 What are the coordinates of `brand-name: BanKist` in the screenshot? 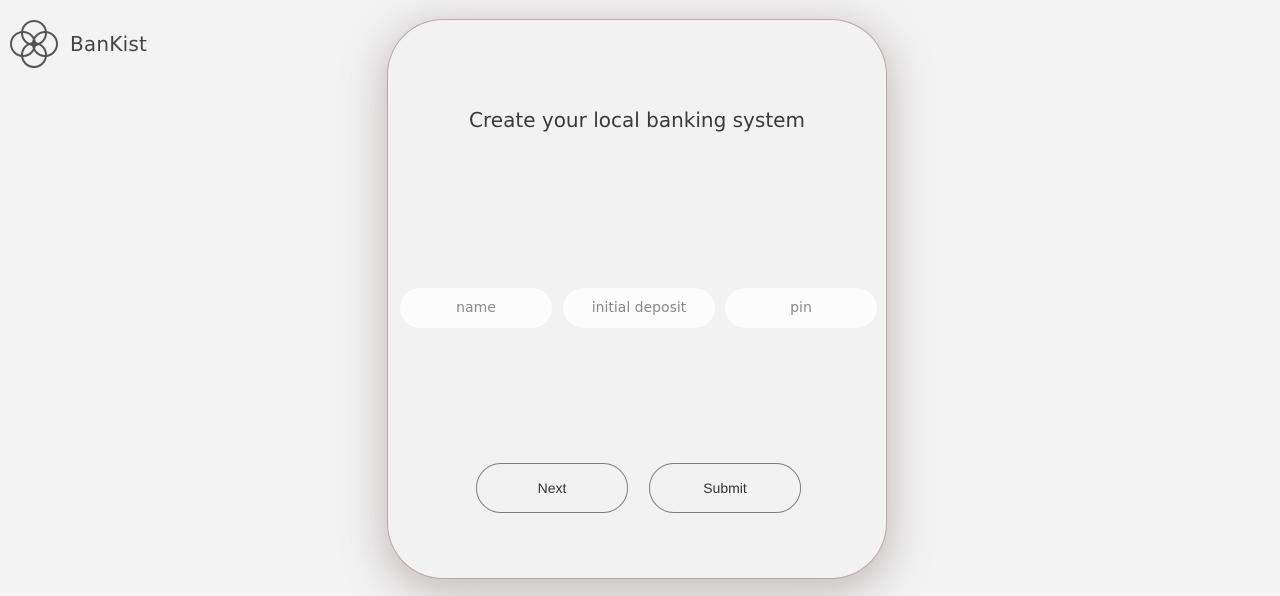 It's located at (108, 44).